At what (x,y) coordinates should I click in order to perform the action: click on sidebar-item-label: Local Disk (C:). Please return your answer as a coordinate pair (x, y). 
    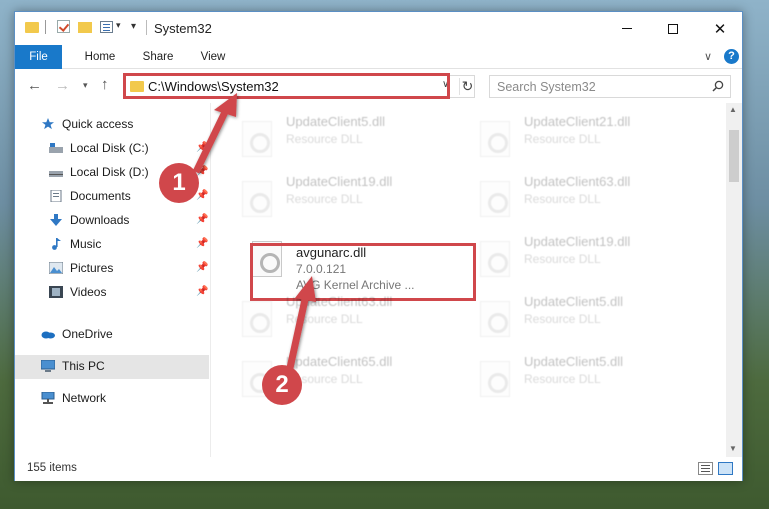
    Looking at the image, I should click on (109, 148).